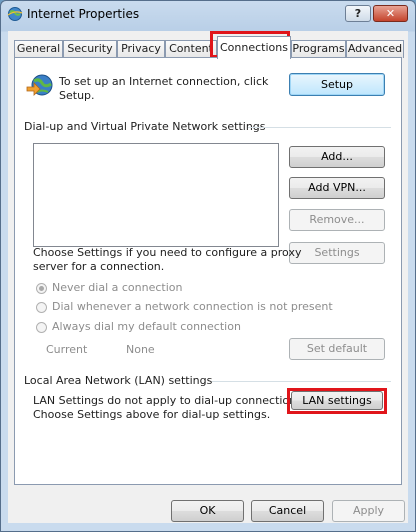 The image size is (416, 532). Describe the element at coordinates (301, 381) in the screenshot. I see `lan-group-divider` at that location.